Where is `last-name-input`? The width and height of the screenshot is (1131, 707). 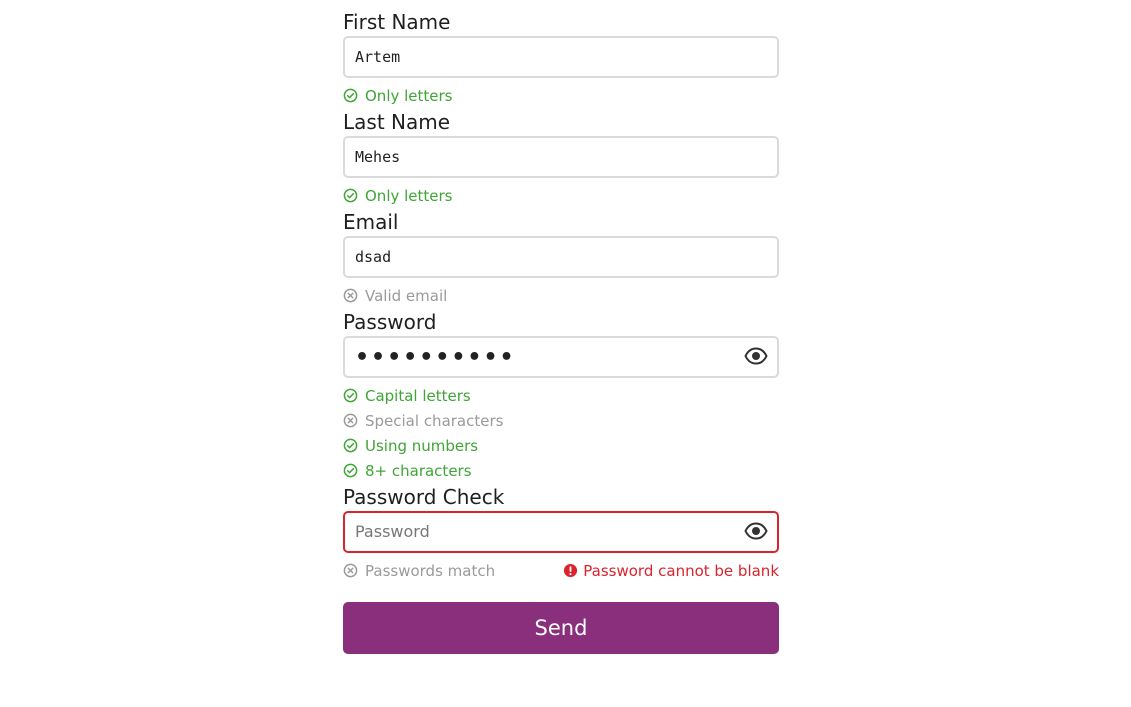 last-name-input is located at coordinates (561, 157).